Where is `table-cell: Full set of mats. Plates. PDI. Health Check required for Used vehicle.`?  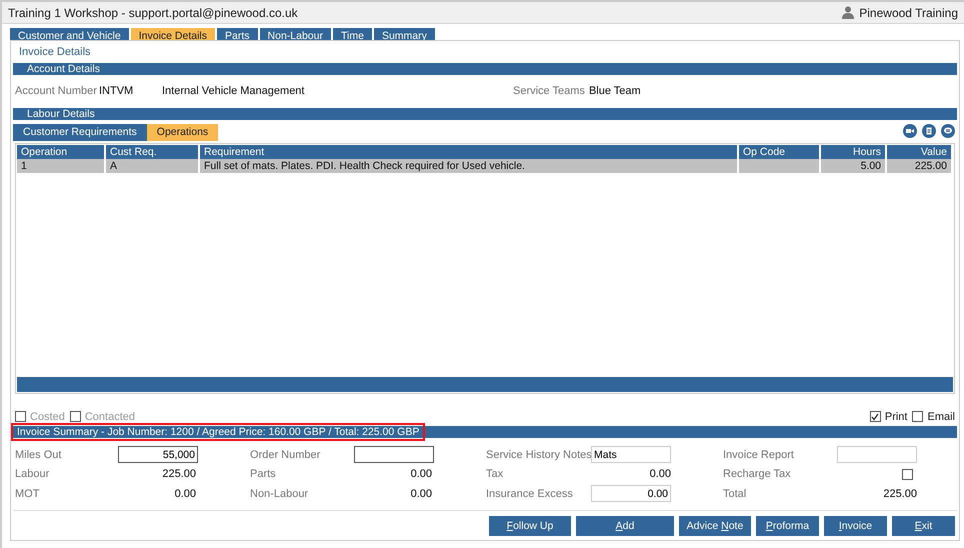 table-cell: Full set of mats. Plates. PDI. Health Check required for Used vehicle. is located at coordinates (364, 166).